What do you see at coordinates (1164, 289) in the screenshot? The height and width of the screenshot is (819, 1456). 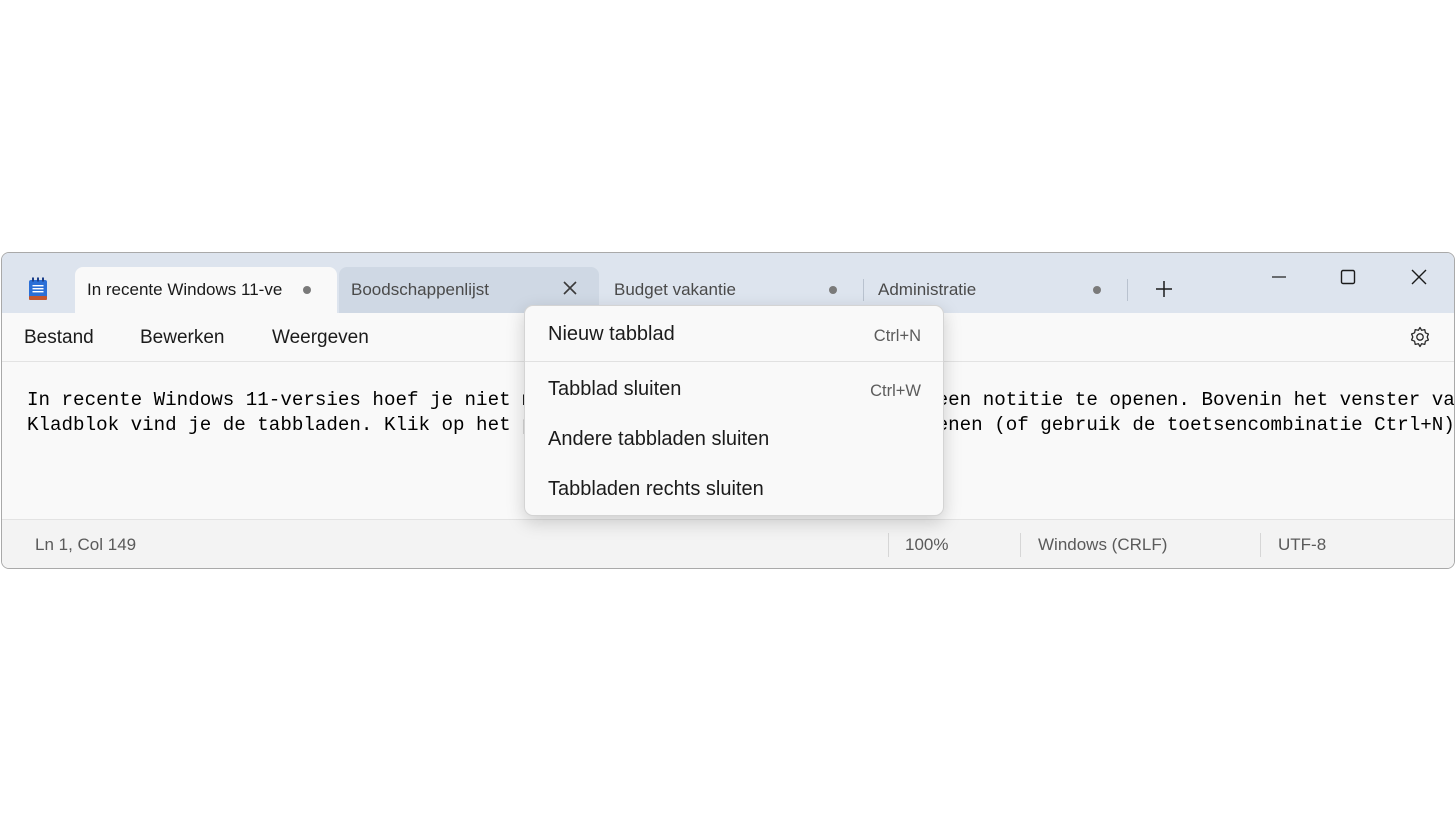 I see `plus-icon` at bounding box center [1164, 289].